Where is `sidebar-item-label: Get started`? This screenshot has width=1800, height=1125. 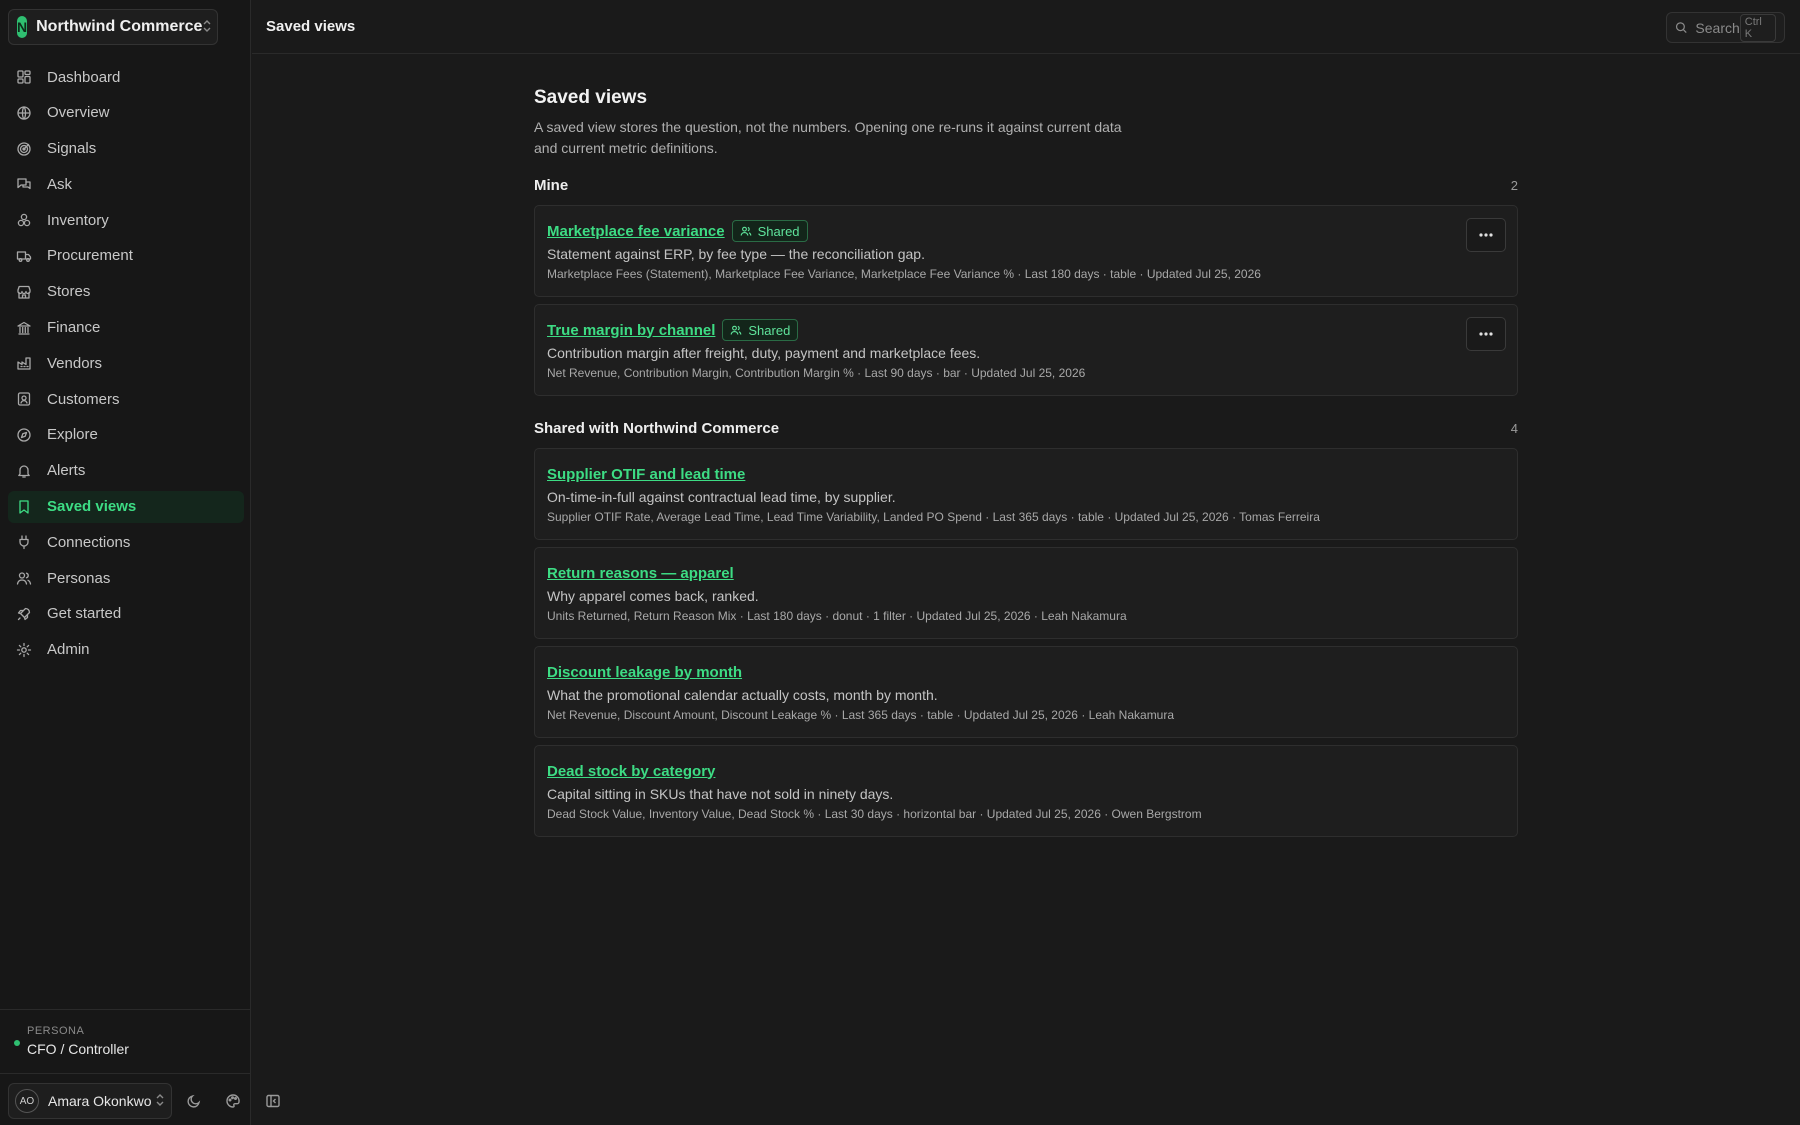
sidebar-item-label: Get started is located at coordinates (84, 614).